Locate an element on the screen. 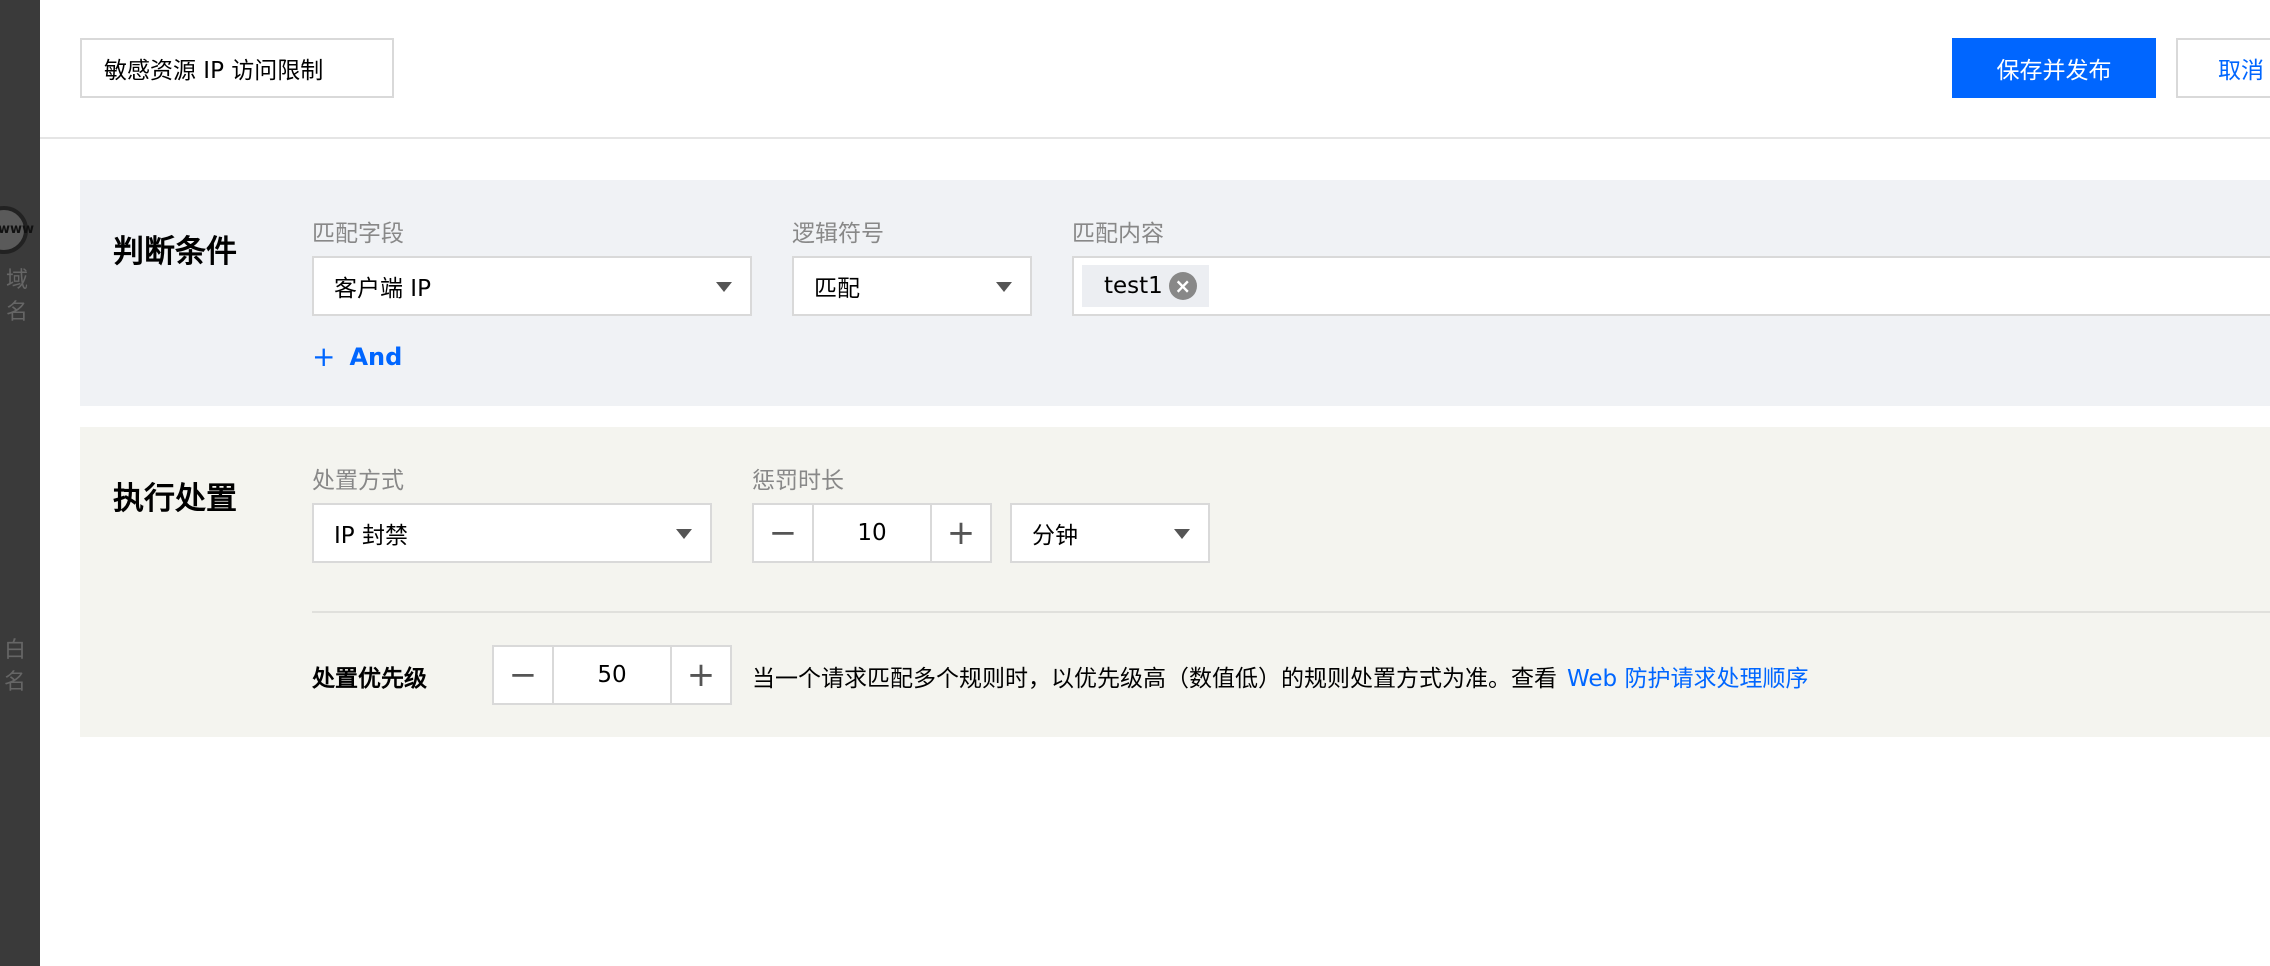 Image resolution: width=2270 pixels, height=966 pixels. penalty-value: 10 is located at coordinates (872, 533).